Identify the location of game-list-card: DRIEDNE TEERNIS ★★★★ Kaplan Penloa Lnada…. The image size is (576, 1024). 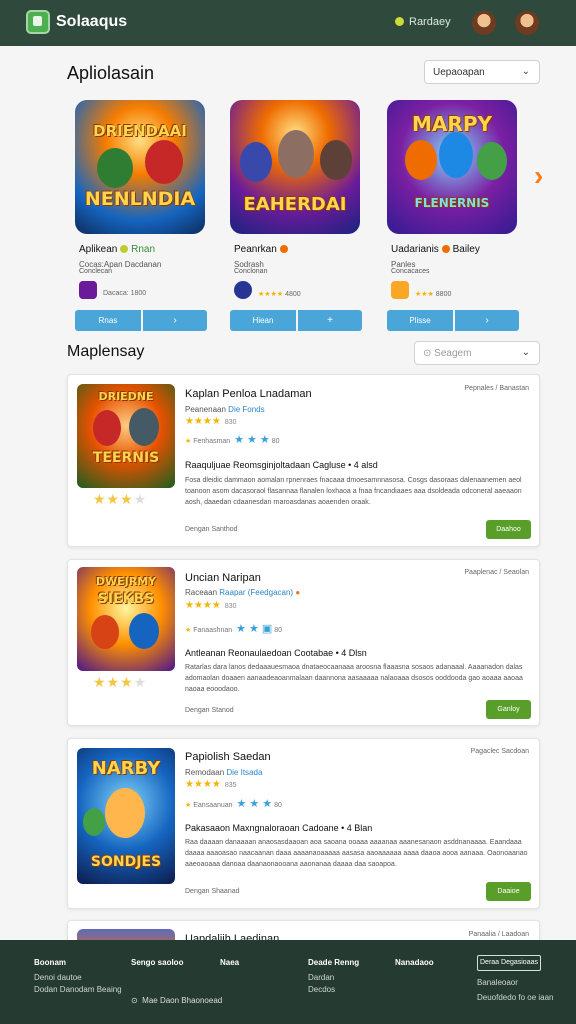
(303, 460).